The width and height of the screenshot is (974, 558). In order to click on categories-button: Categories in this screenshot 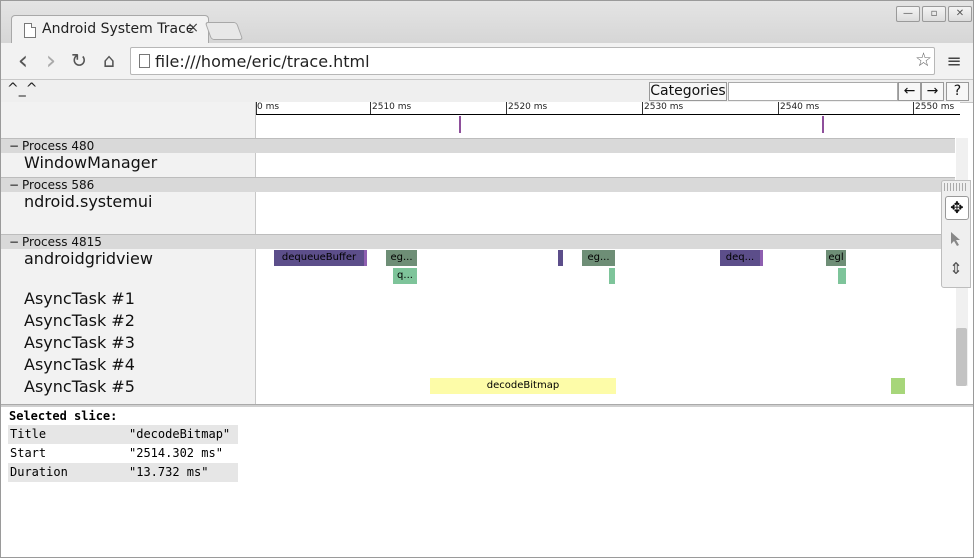, I will do `click(688, 91)`.